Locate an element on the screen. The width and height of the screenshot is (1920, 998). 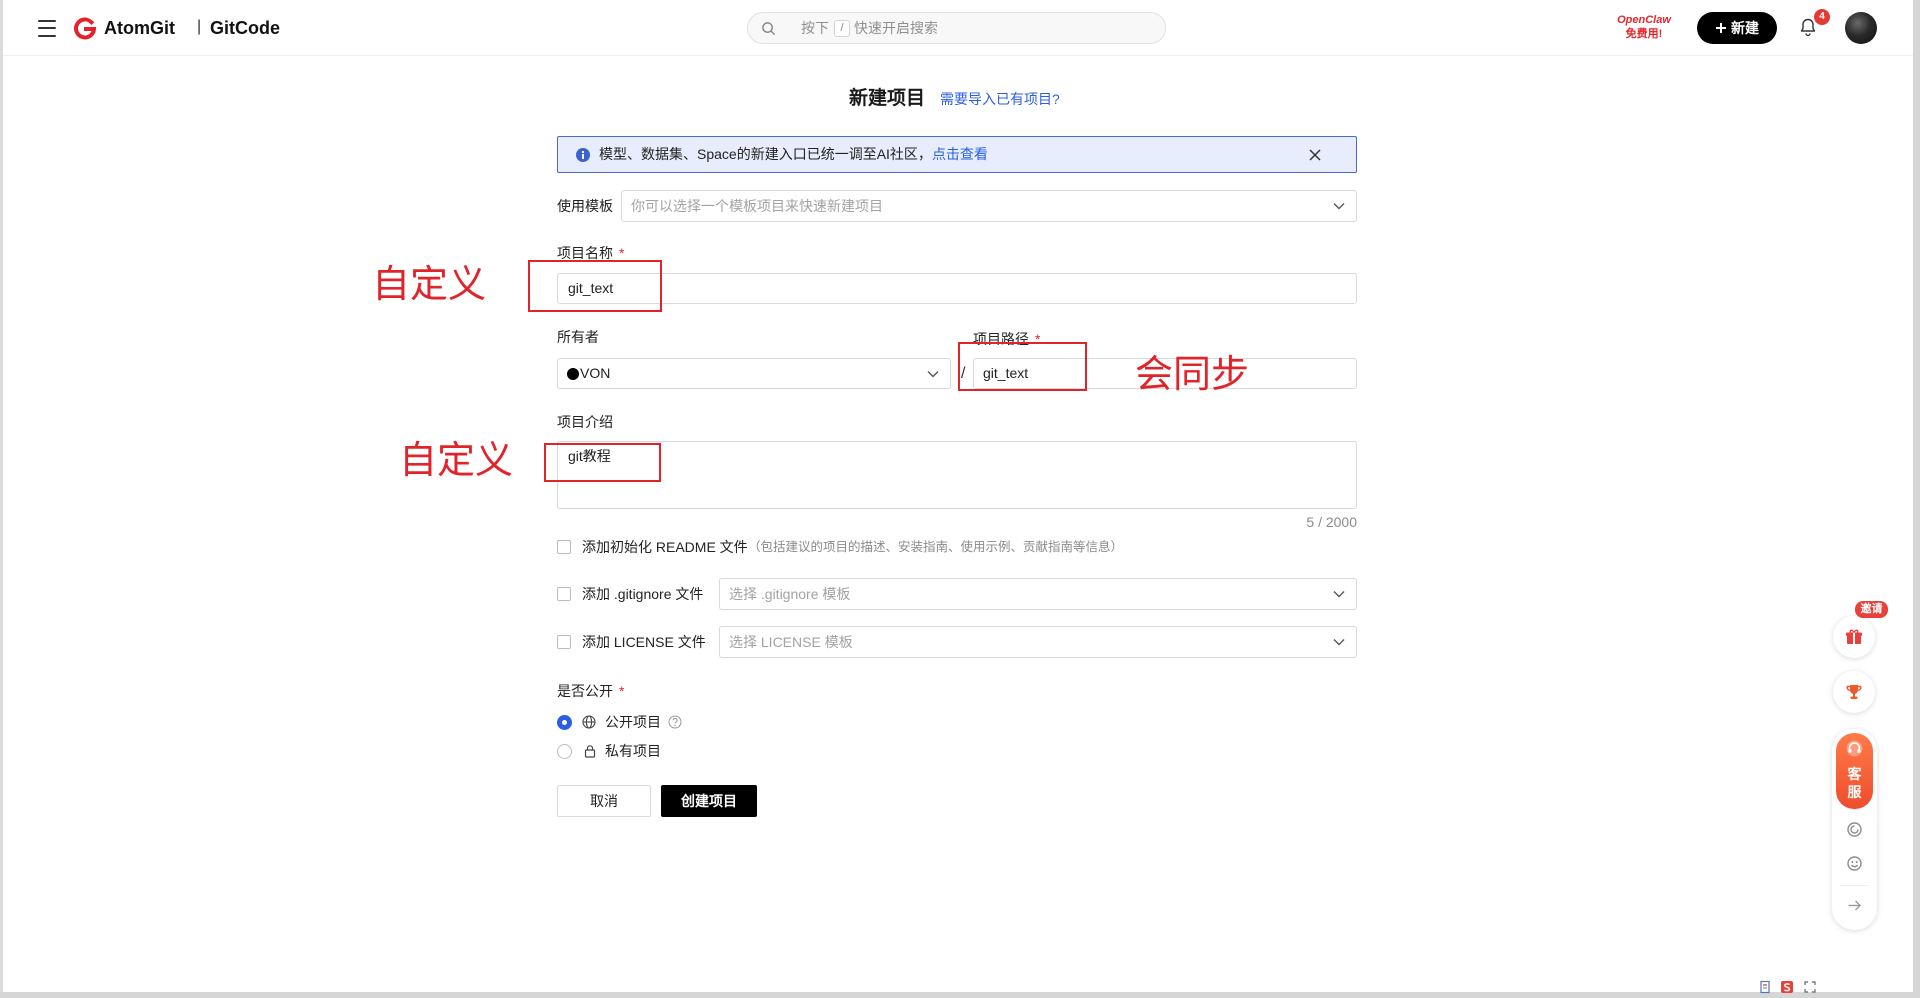
gitignore-template-select: 选择 .gitignore 模板 is located at coordinates (1038, 594).